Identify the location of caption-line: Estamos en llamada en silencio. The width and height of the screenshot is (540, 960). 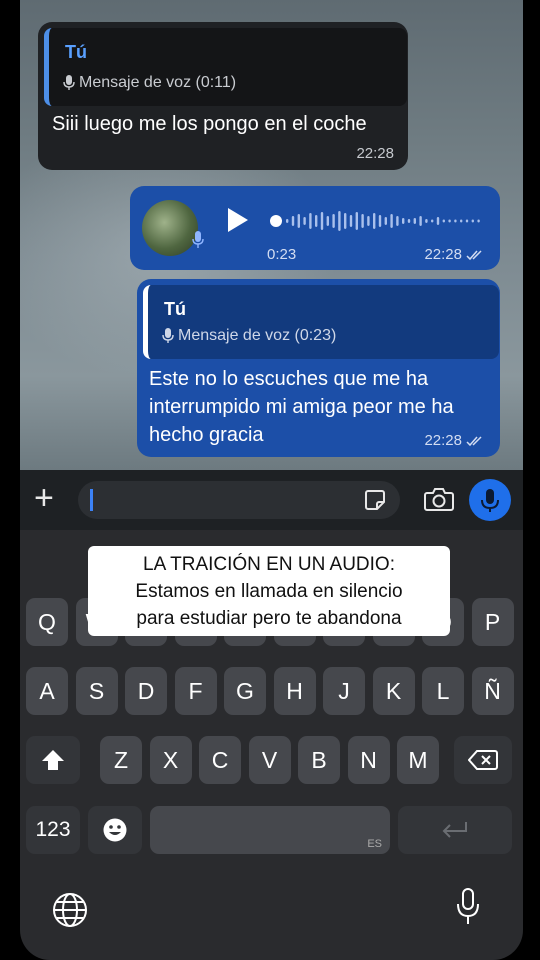
(269, 591).